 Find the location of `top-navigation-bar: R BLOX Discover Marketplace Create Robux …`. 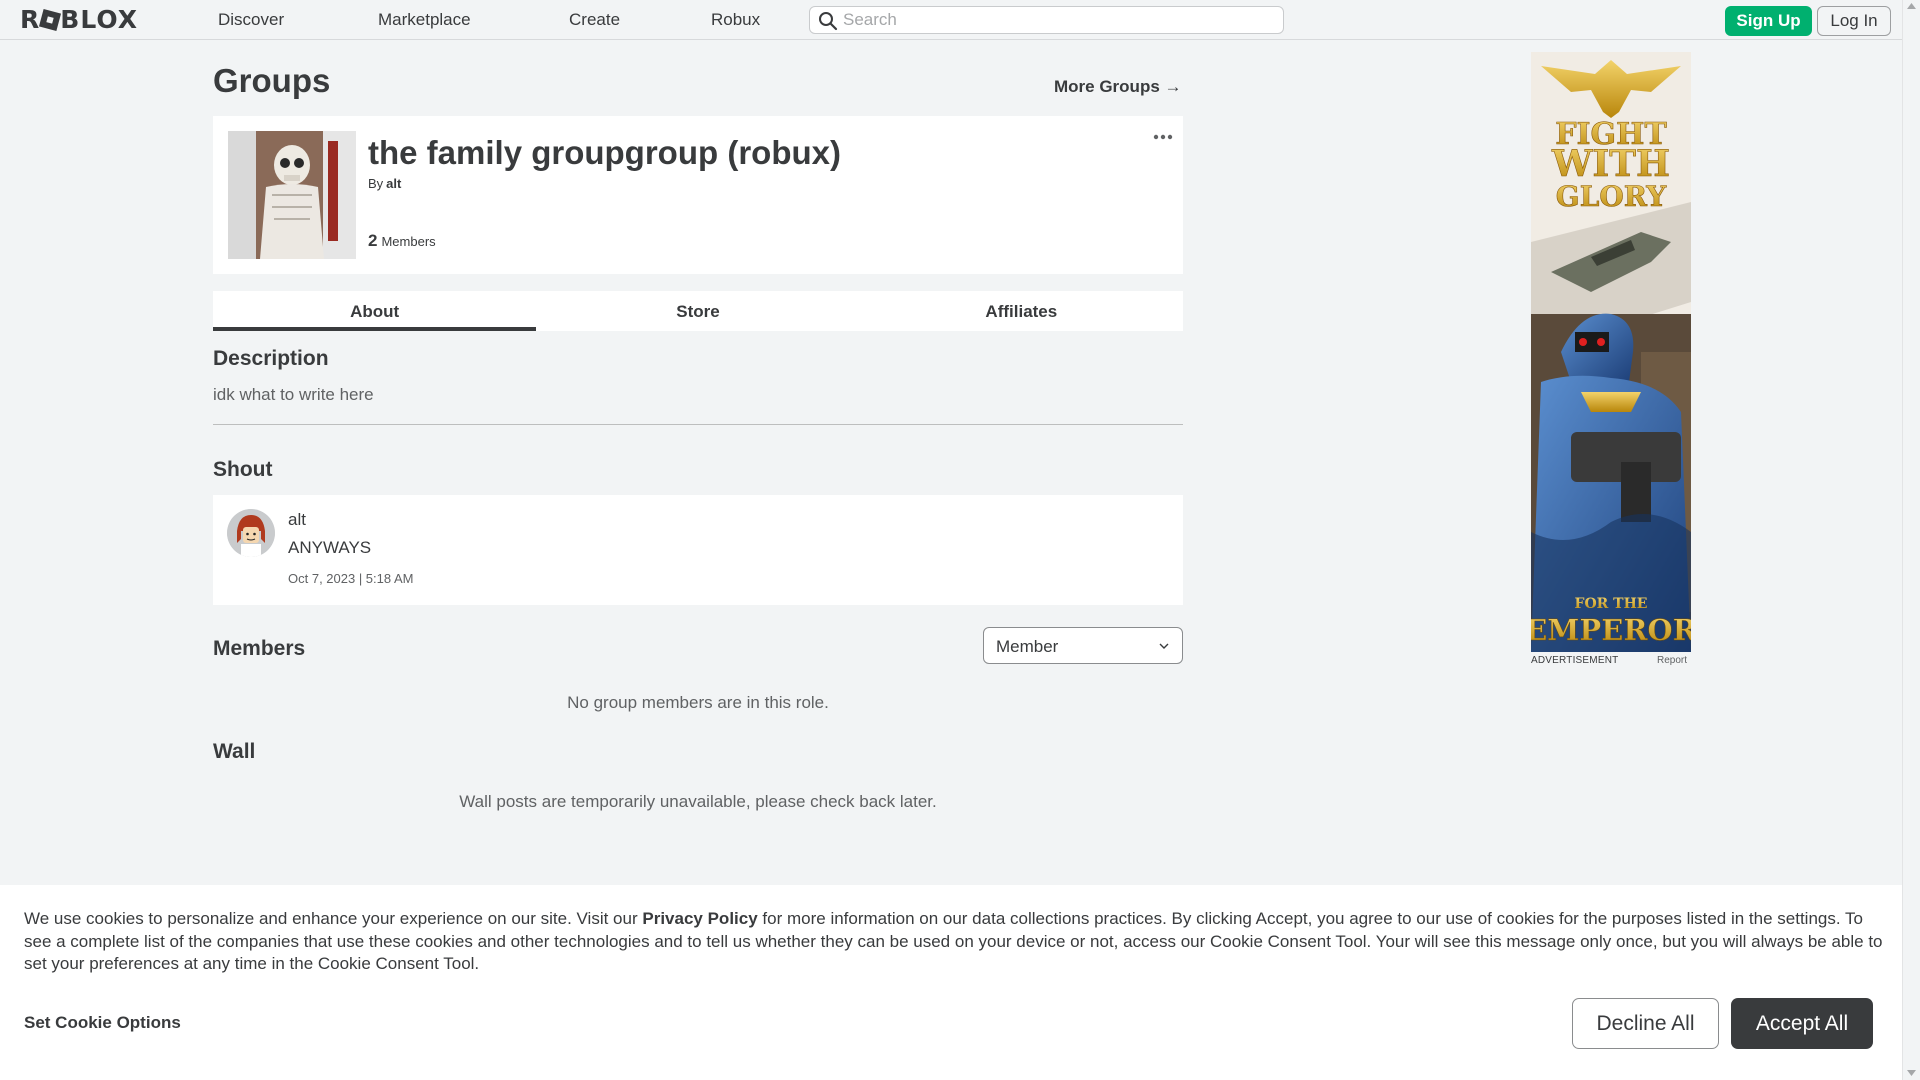

top-navigation-bar: R BLOX Discover Marketplace Create Robux … is located at coordinates (951, 20).